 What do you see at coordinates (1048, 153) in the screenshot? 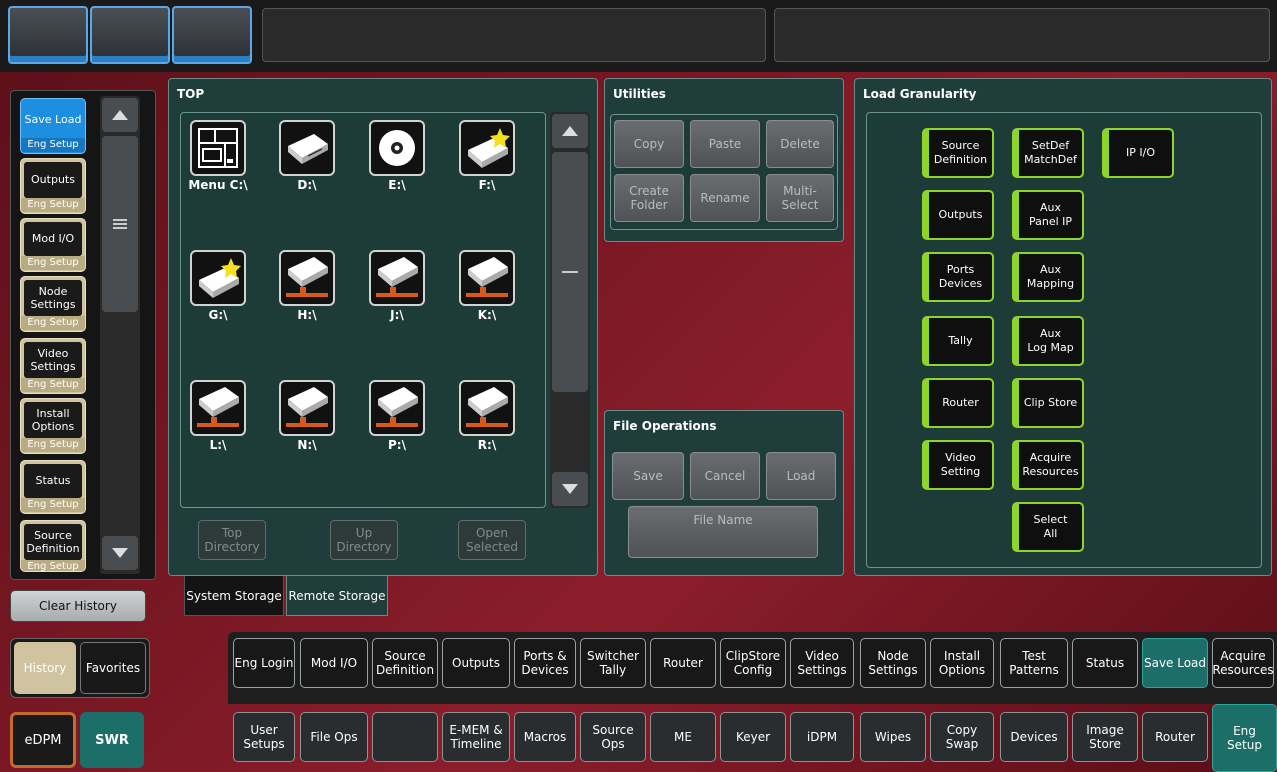
I see `setdef-matchdef-toggle: SetDef MatchDef` at bounding box center [1048, 153].